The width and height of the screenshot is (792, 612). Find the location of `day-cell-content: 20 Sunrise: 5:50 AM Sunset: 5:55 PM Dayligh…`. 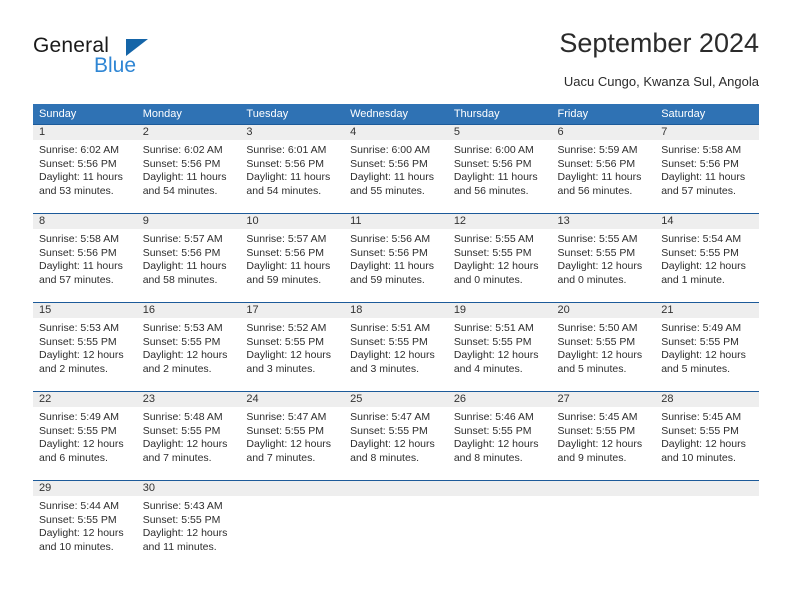

day-cell-content: 20 Sunrise: 5:50 AM Sunset: 5:55 PM Dayligh… is located at coordinates (603, 347).